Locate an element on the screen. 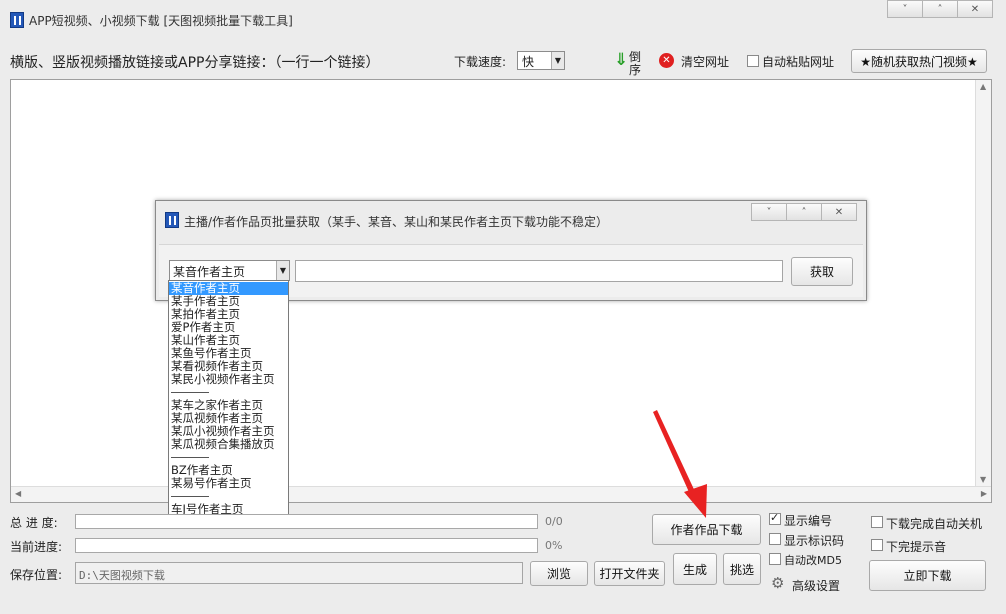  minimize-button: ˅ is located at coordinates (905, 9).